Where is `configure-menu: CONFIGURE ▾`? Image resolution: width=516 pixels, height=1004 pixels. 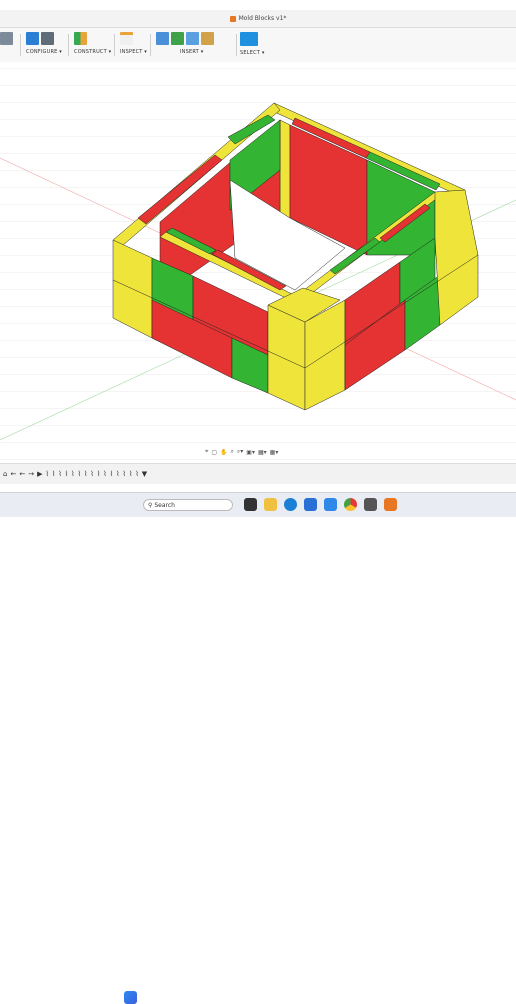 configure-menu: CONFIGURE ▾ is located at coordinates (44, 52).